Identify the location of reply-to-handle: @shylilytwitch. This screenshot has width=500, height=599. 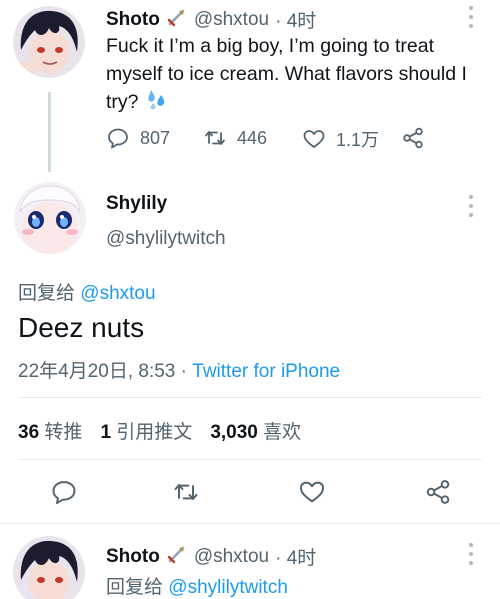
(228, 587).